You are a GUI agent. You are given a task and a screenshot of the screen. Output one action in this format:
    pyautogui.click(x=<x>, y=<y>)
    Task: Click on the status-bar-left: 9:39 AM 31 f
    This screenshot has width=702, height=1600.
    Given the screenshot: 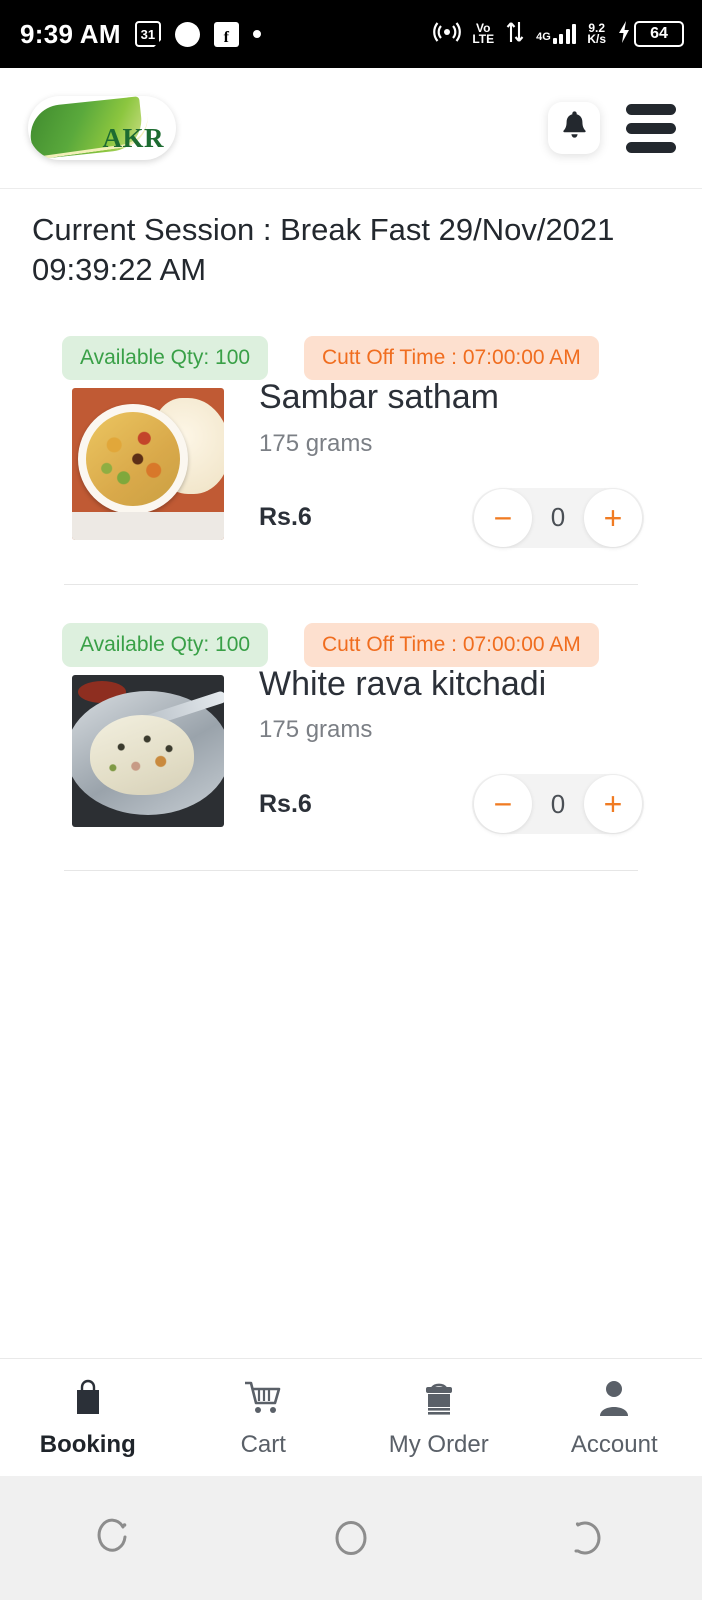 What is the action you would take?
    pyautogui.click(x=140, y=34)
    